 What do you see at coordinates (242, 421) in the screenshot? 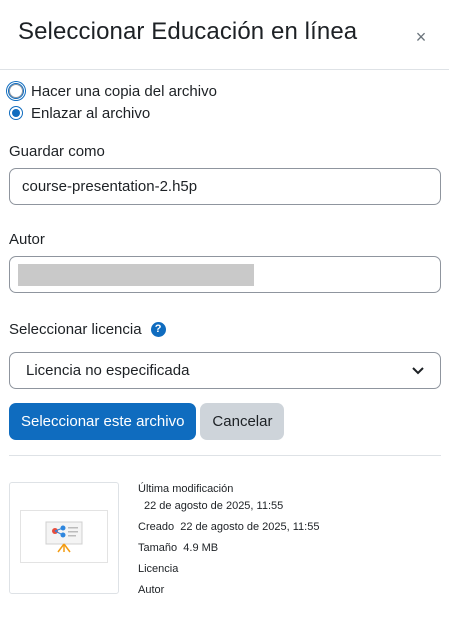
I see `cancel-button: Cancelar` at bounding box center [242, 421].